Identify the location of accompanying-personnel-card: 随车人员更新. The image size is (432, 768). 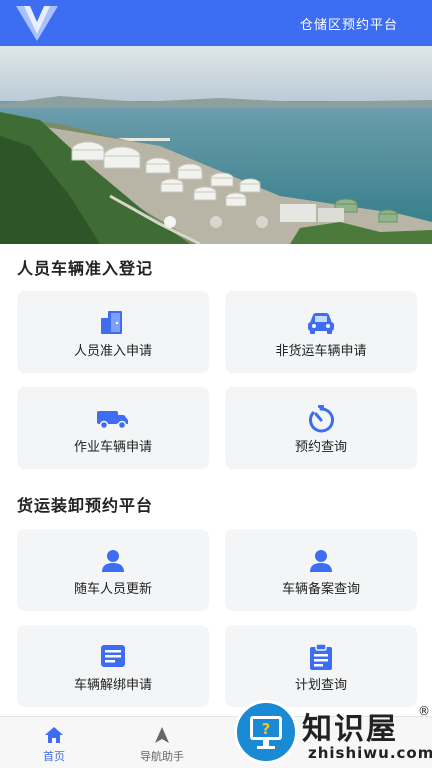
(113, 570).